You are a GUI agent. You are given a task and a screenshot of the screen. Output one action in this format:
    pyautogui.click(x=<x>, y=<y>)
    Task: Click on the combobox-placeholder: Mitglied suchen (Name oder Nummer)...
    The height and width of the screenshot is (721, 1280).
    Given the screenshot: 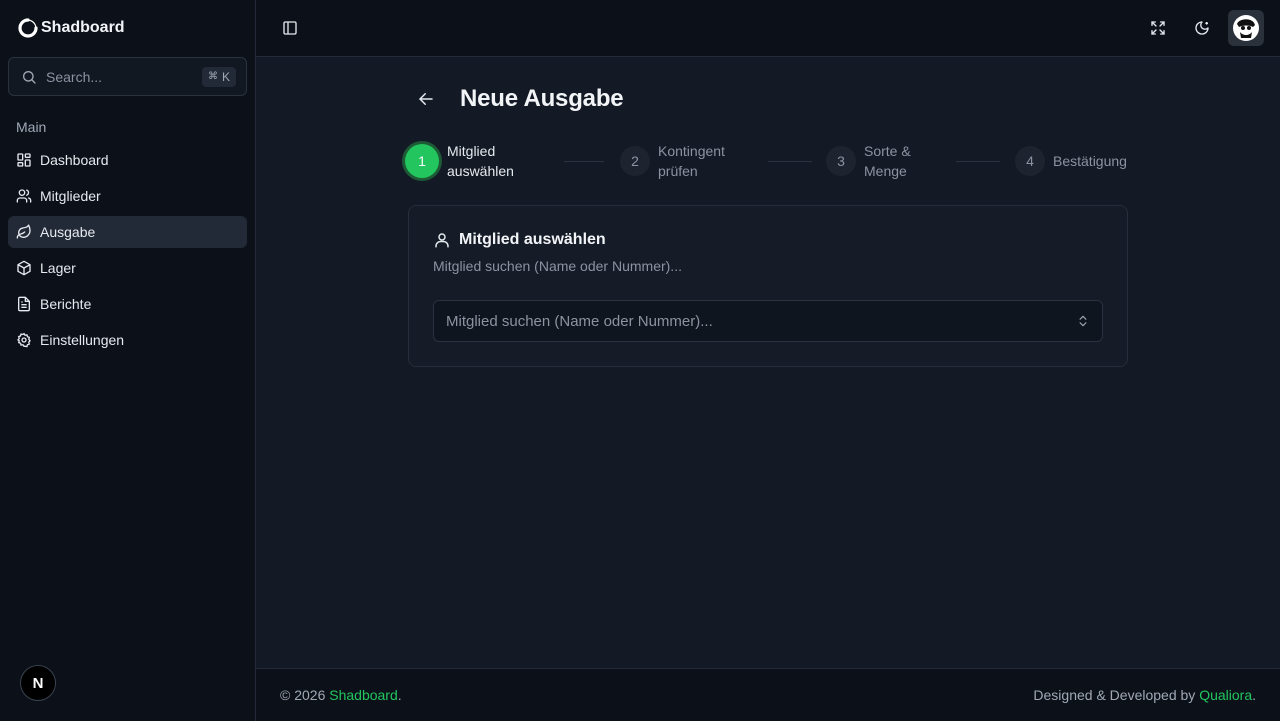 What is the action you would take?
    pyautogui.click(x=579, y=321)
    